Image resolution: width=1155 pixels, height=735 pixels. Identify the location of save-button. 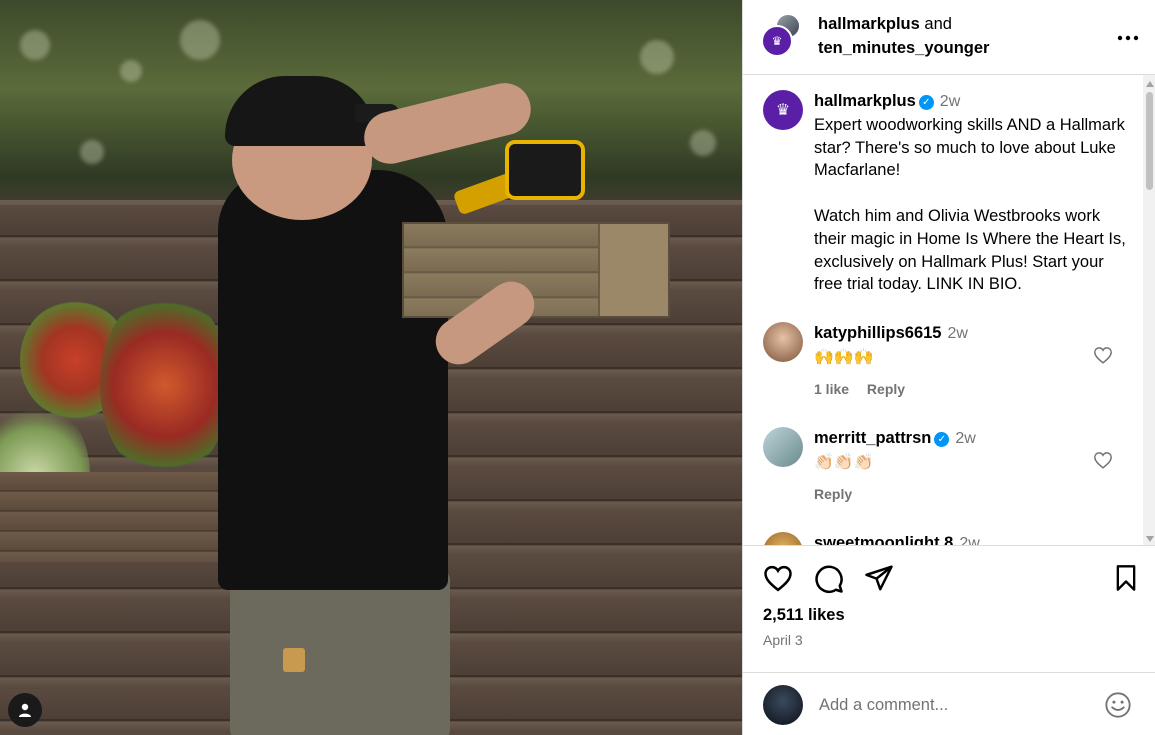
(1126, 580).